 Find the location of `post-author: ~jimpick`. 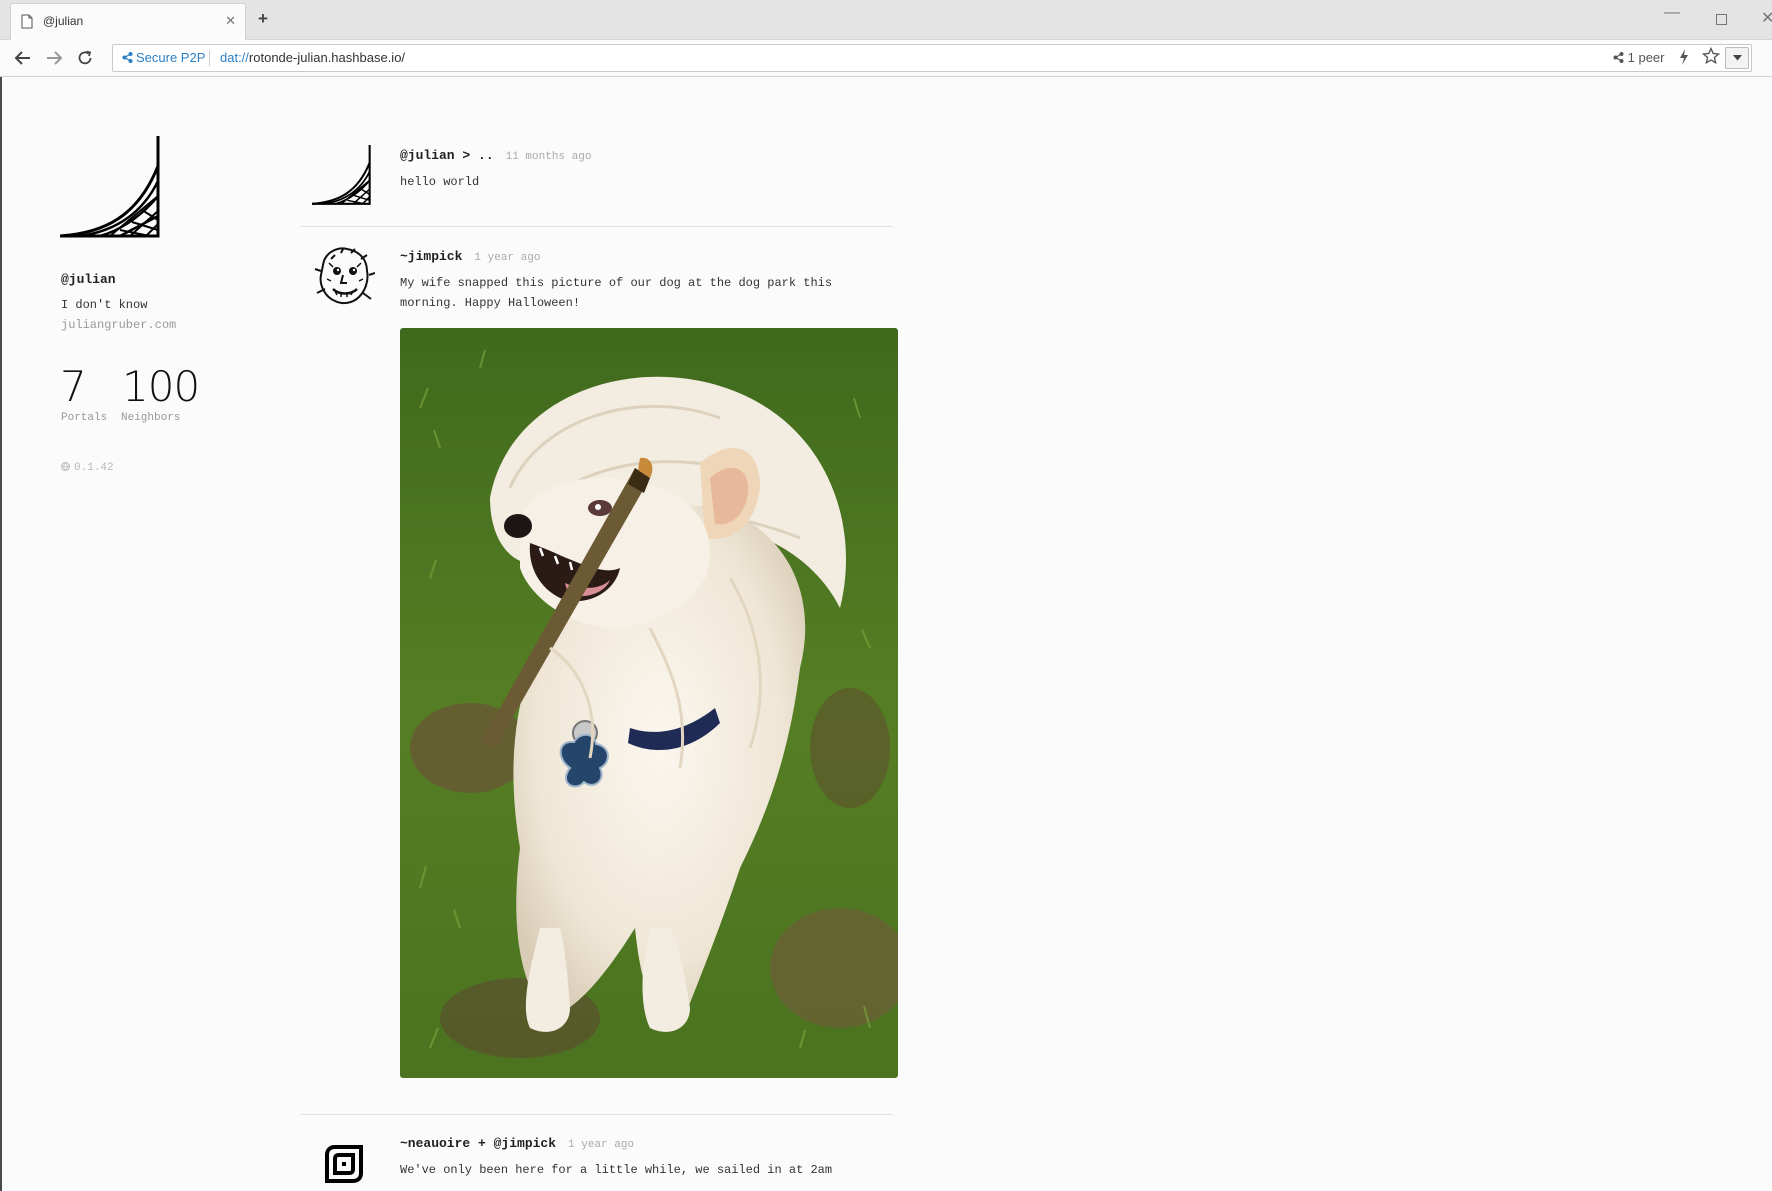

post-author: ~jimpick is located at coordinates (431, 256).